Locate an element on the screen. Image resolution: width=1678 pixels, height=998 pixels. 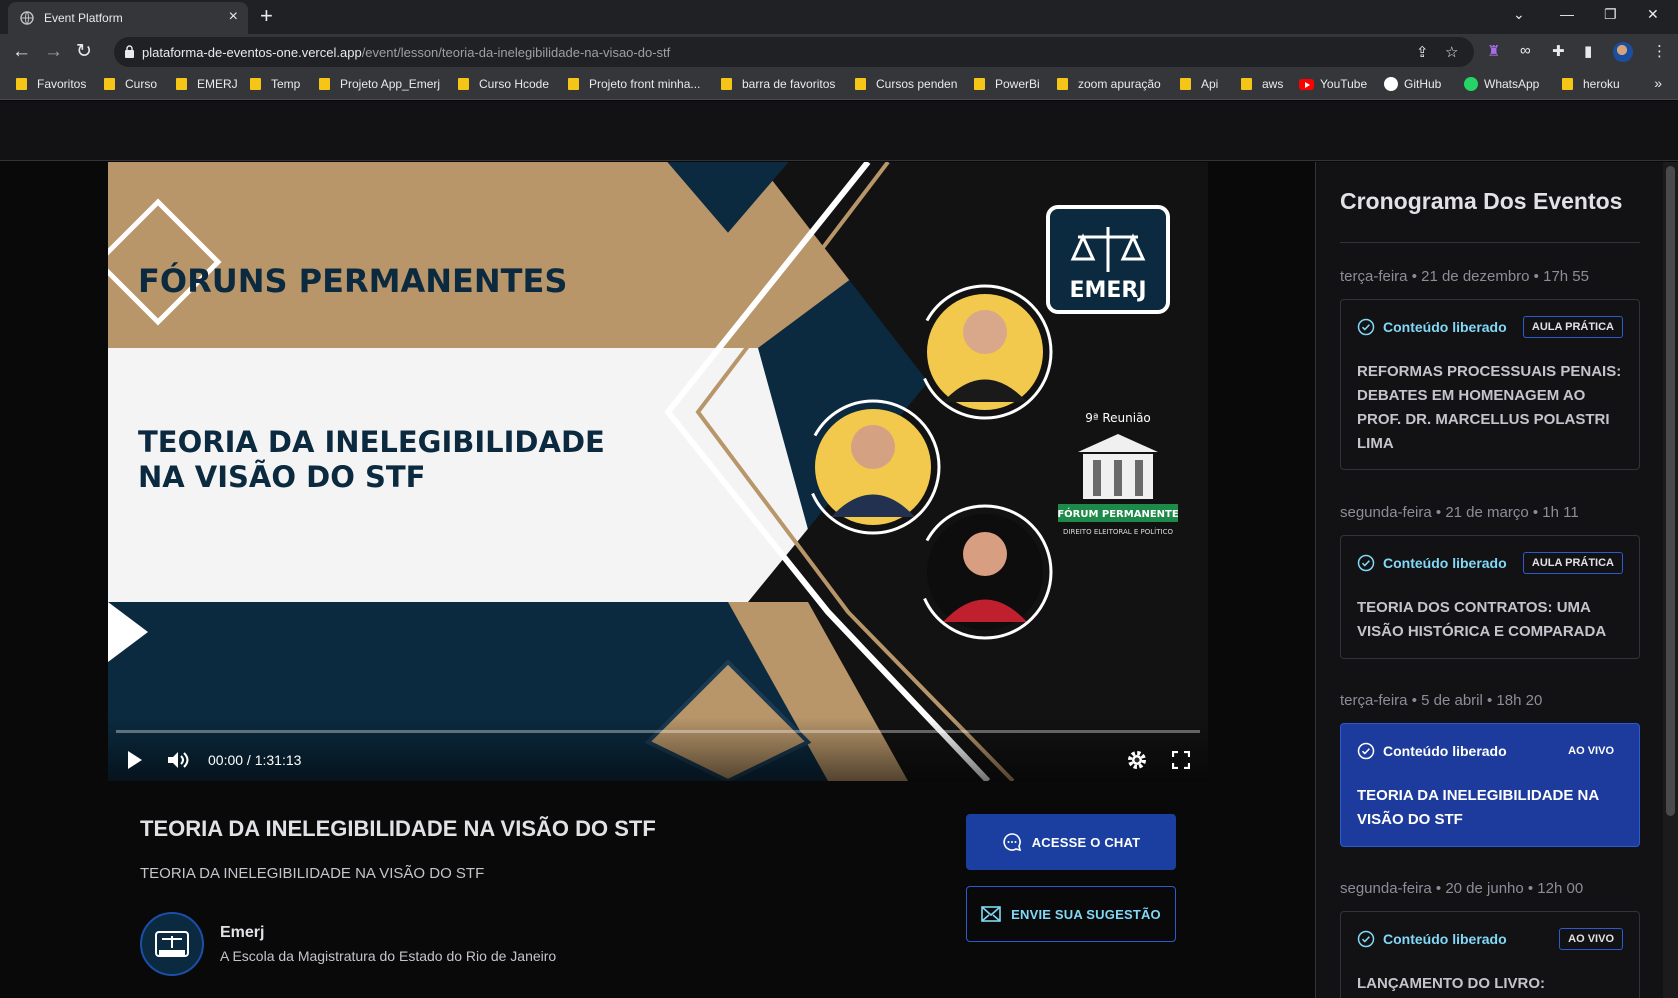
chat-button-label: ACESSE O CHAT is located at coordinates (1086, 842).